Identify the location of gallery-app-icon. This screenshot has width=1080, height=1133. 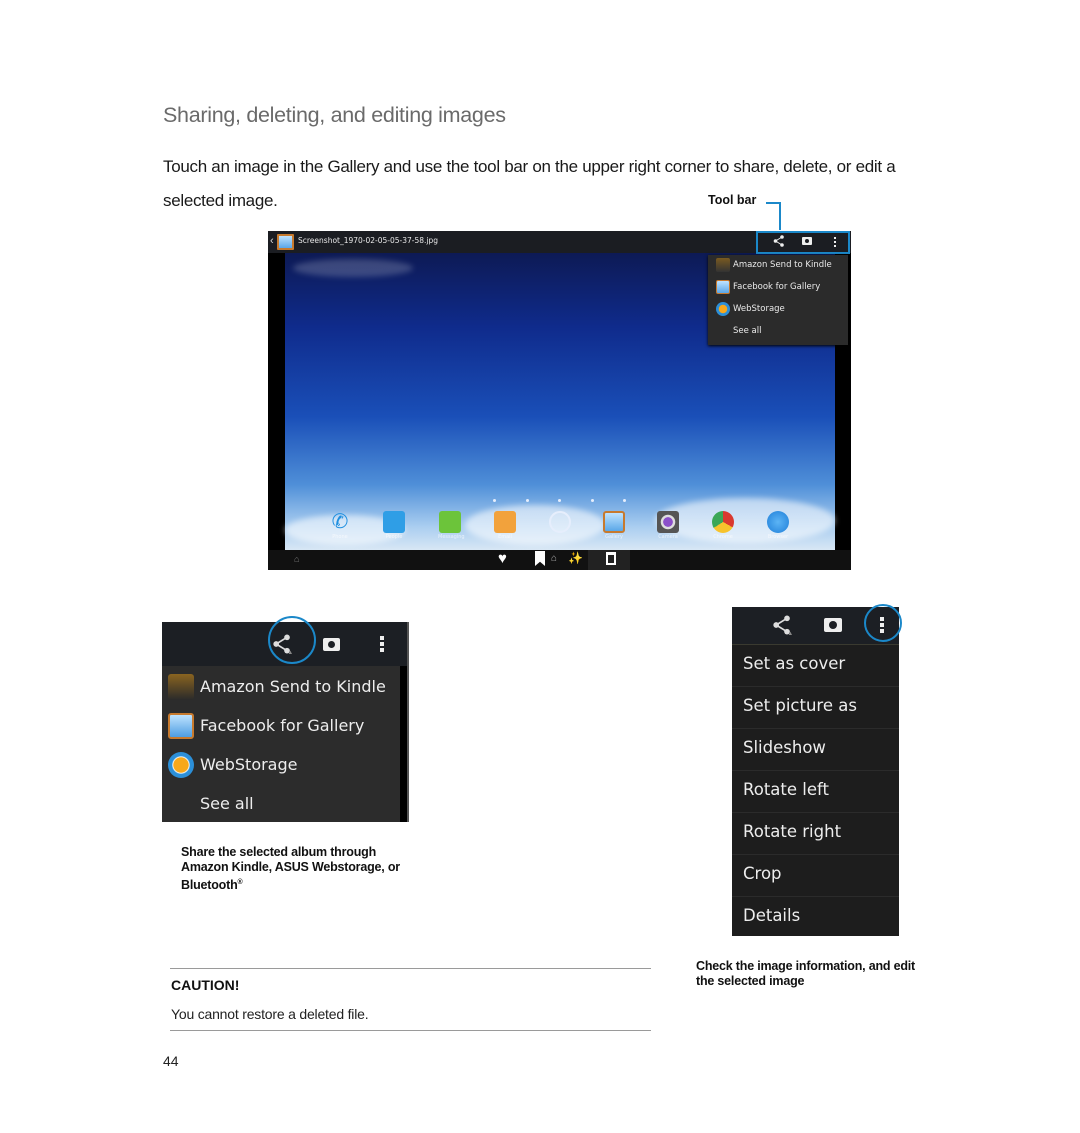
(285, 242).